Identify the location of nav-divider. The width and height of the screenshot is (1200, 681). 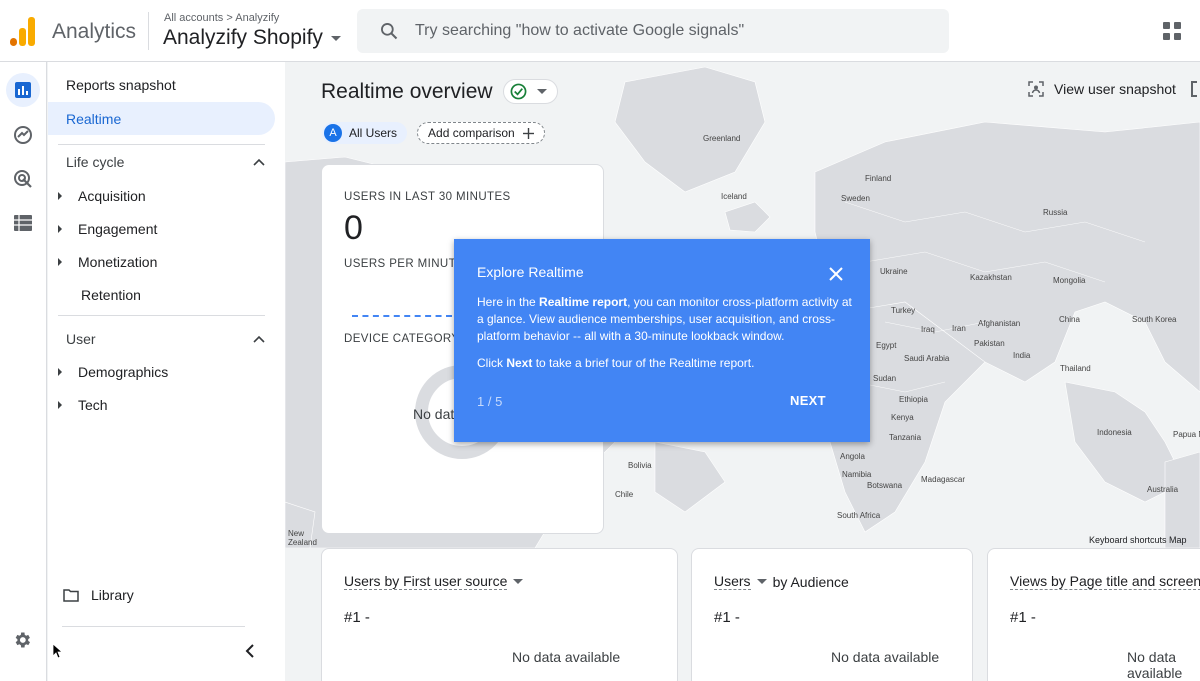
(153, 626).